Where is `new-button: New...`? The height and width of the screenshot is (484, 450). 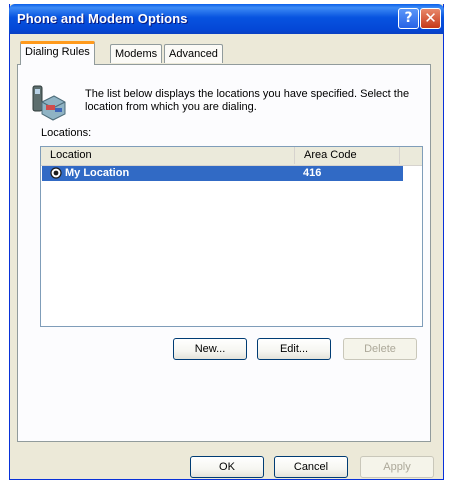
new-button: New... is located at coordinates (210, 349).